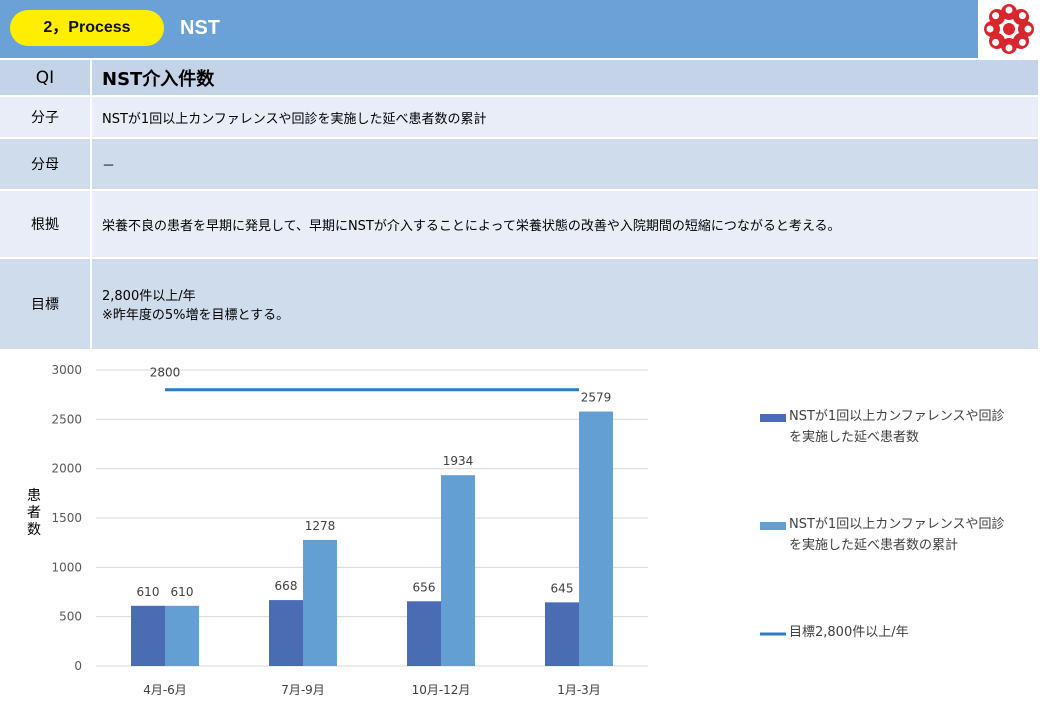 The height and width of the screenshot is (720, 1040). What do you see at coordinates (66, 370) in the screenshot?
I see `y-tick-label: 3000` at bounding box center [66, 370].